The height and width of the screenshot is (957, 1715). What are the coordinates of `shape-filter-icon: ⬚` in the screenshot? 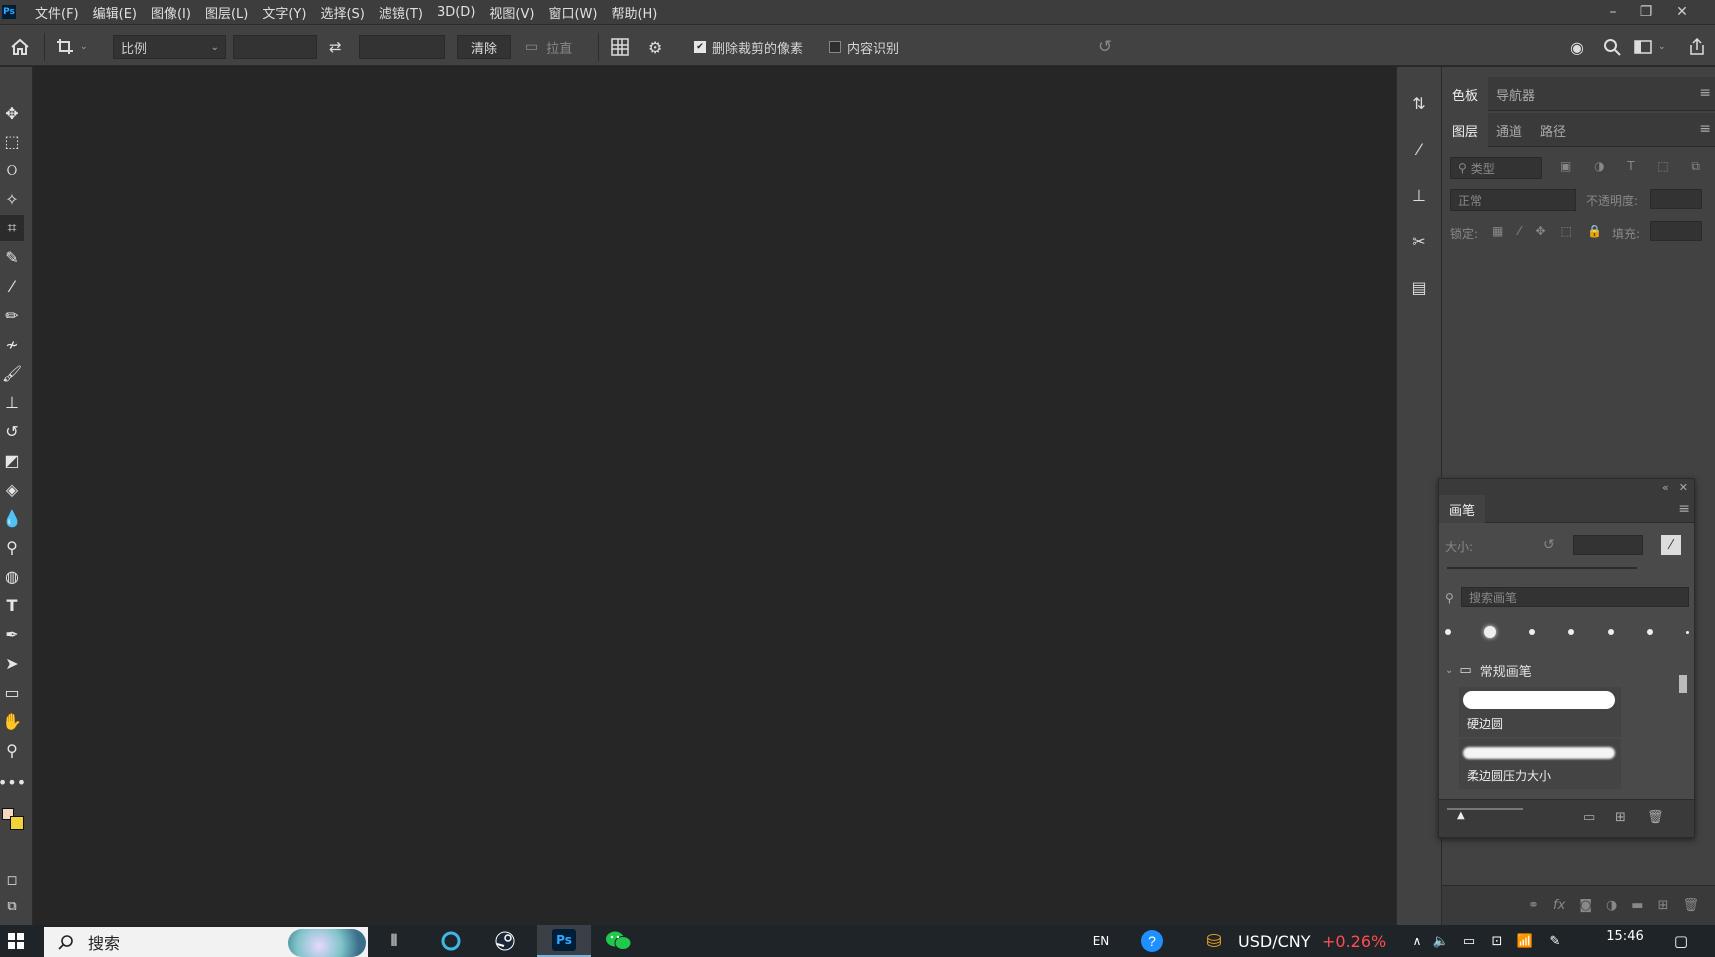 It's located at (1662, 168).